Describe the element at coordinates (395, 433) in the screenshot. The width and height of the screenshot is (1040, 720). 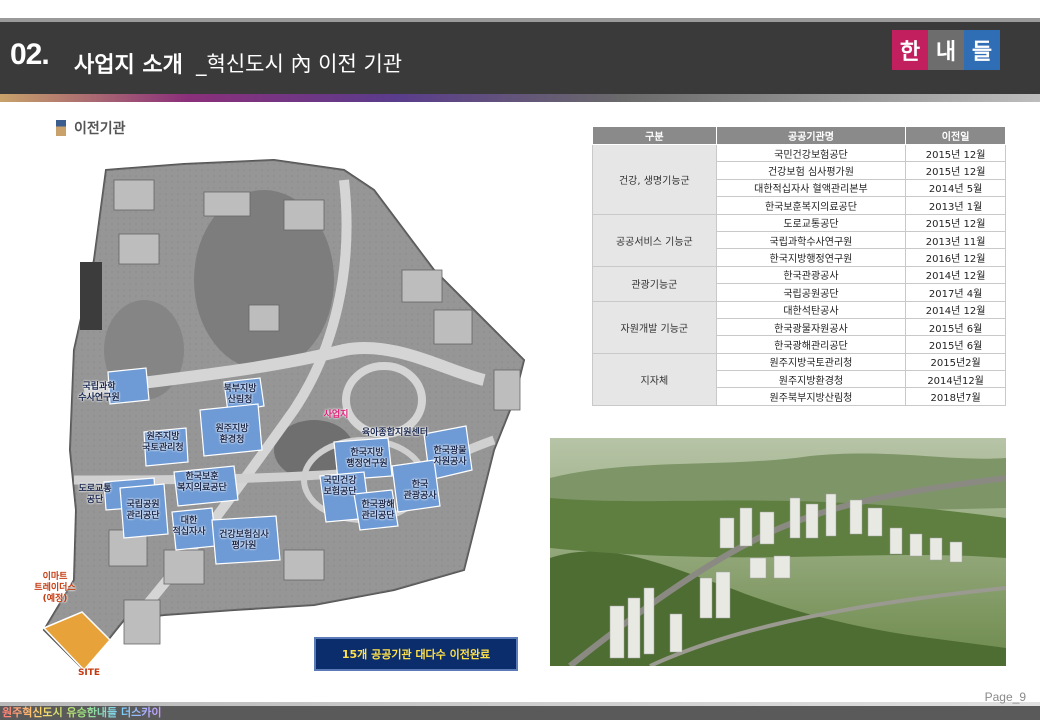
I see `map-label-childcare: 육아종합지원센터` at that location.